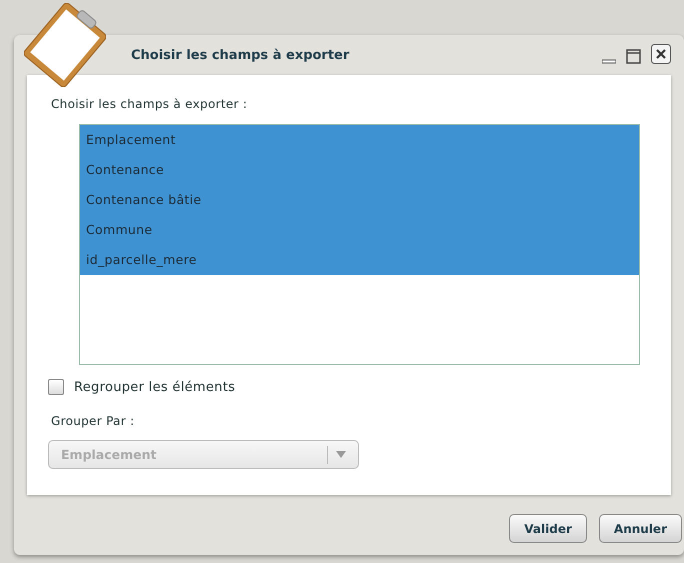  What do you see at coordinates (548, 528) in the screenshot?
I see `validate-button: Valider` at bounding box center [548, 528].